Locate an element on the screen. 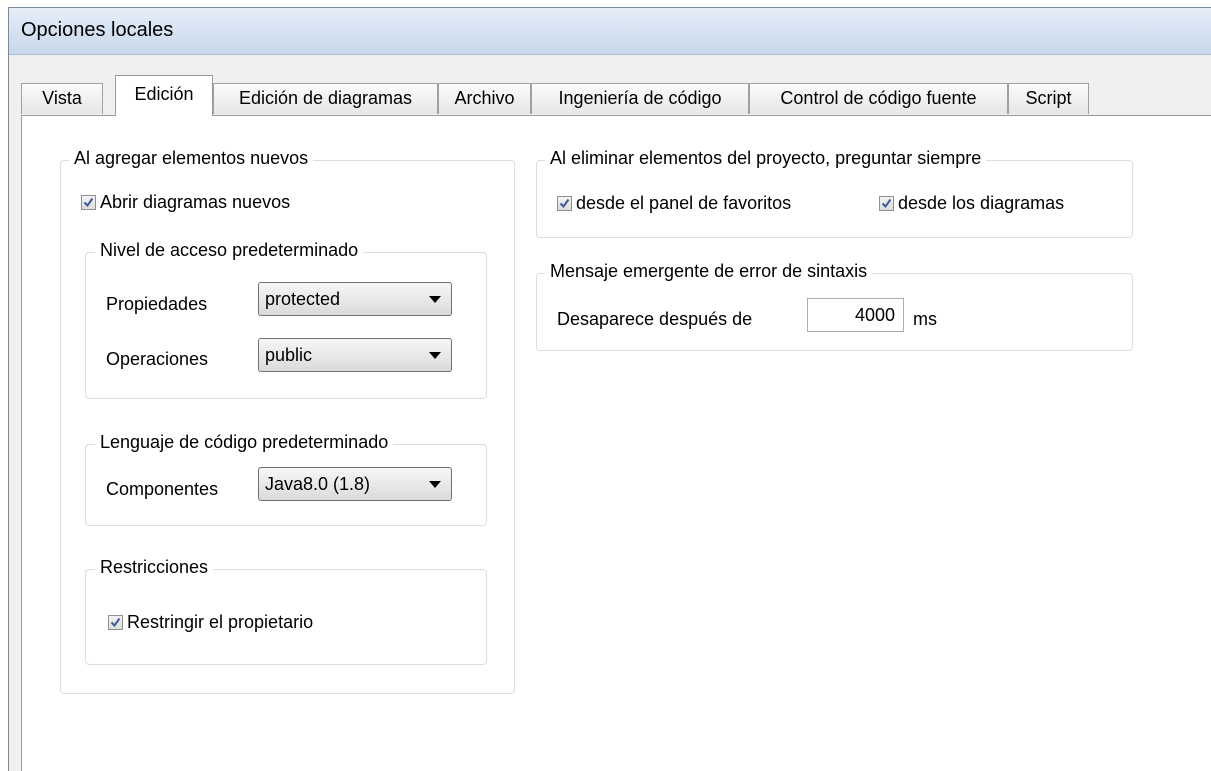  tab-vista: Vista is located at coordinates (62, 98).